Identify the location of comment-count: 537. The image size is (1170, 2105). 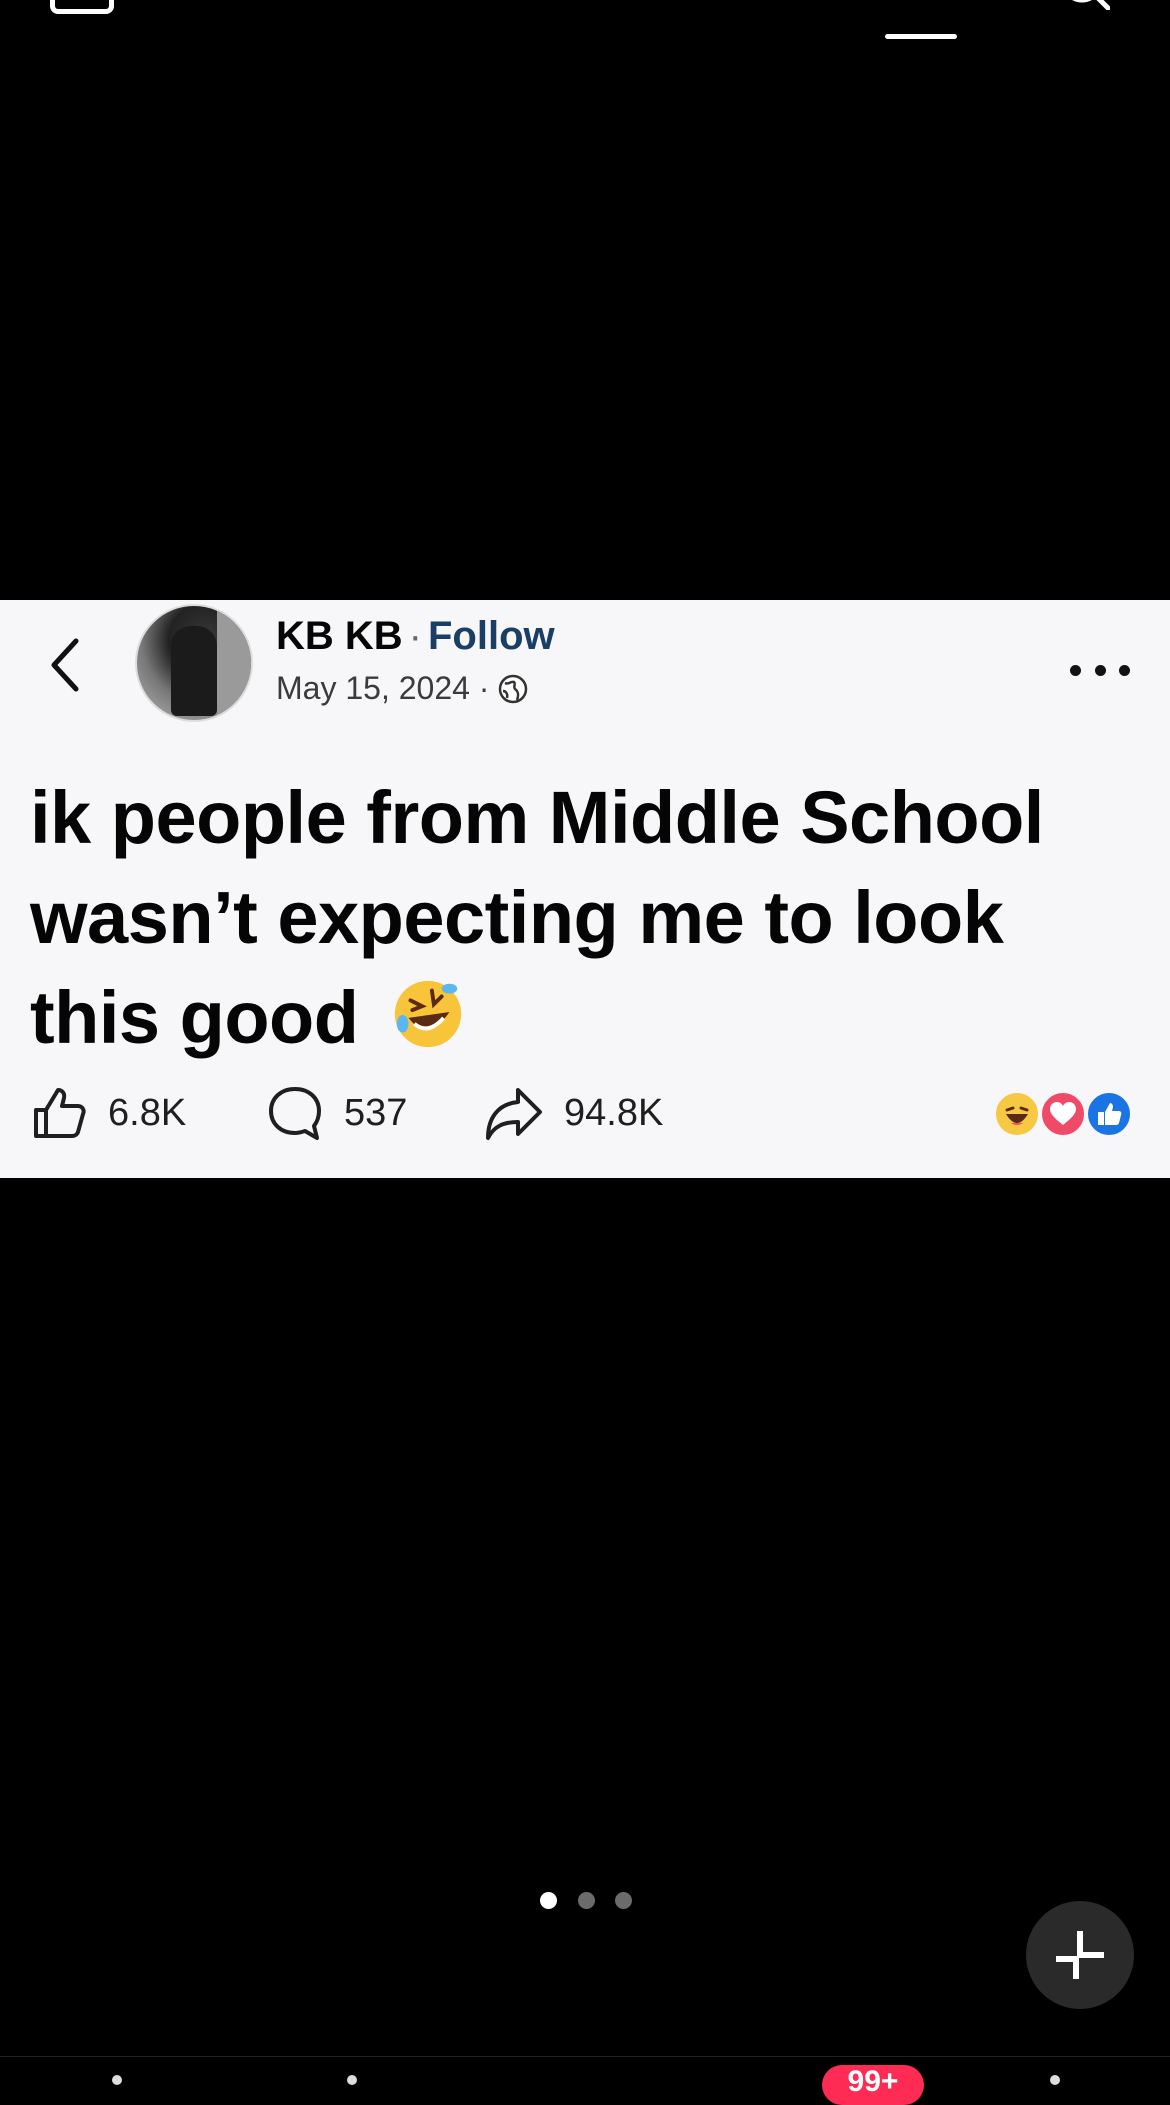
(376, 1112).